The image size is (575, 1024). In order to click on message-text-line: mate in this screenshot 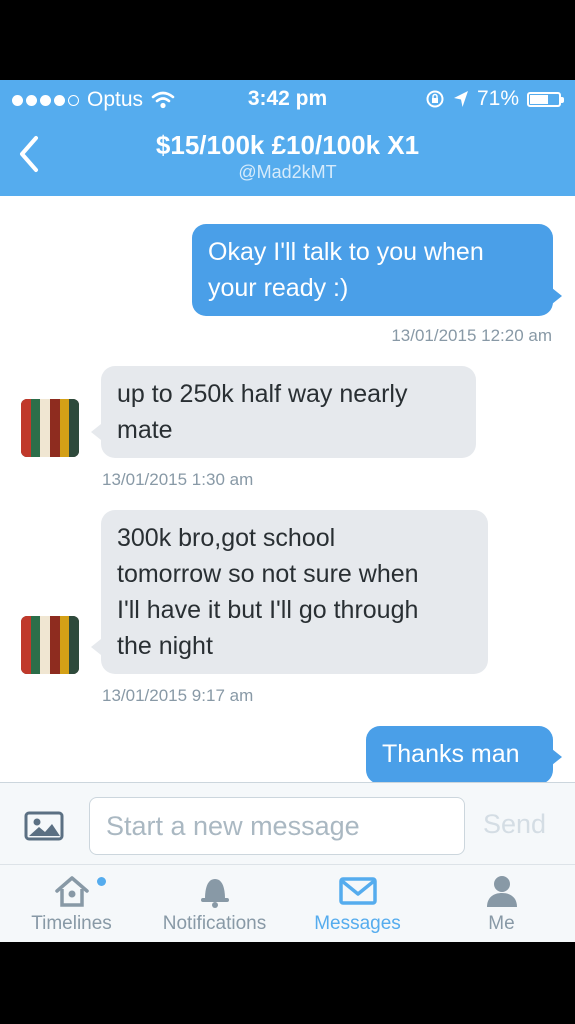, I will do `click(145, 430)`.